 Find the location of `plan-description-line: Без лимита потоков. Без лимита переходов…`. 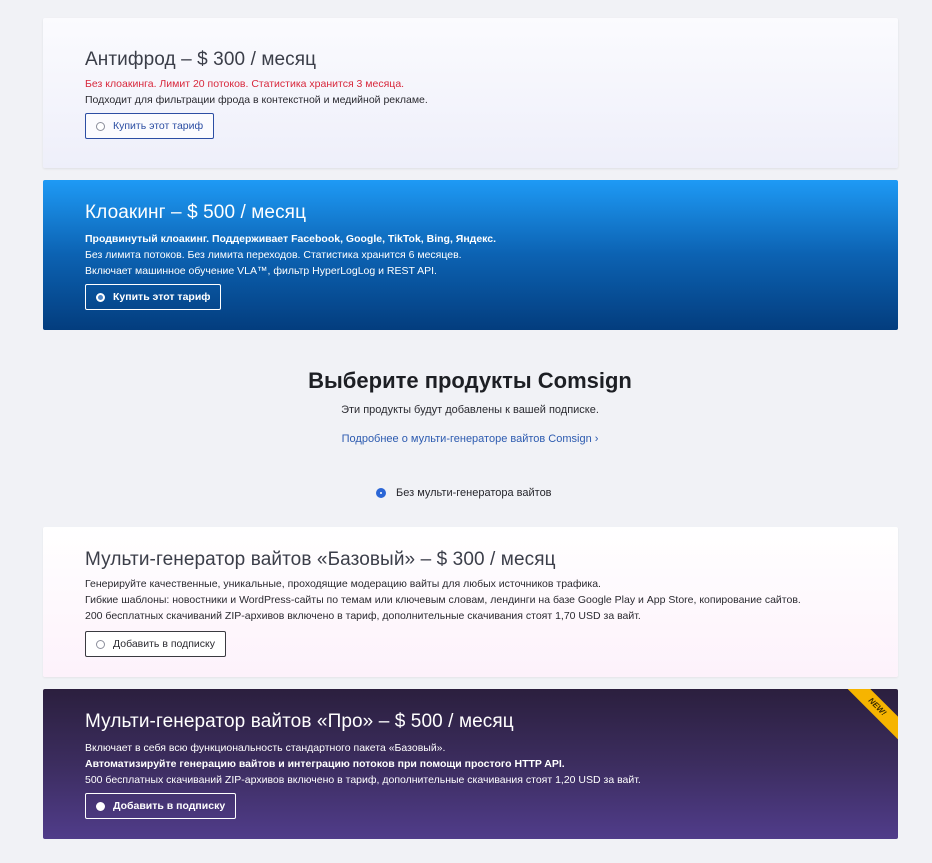

plan-description-line: Без лимита потоков. Без лимита переходов… is located at coordinates (273, 255).